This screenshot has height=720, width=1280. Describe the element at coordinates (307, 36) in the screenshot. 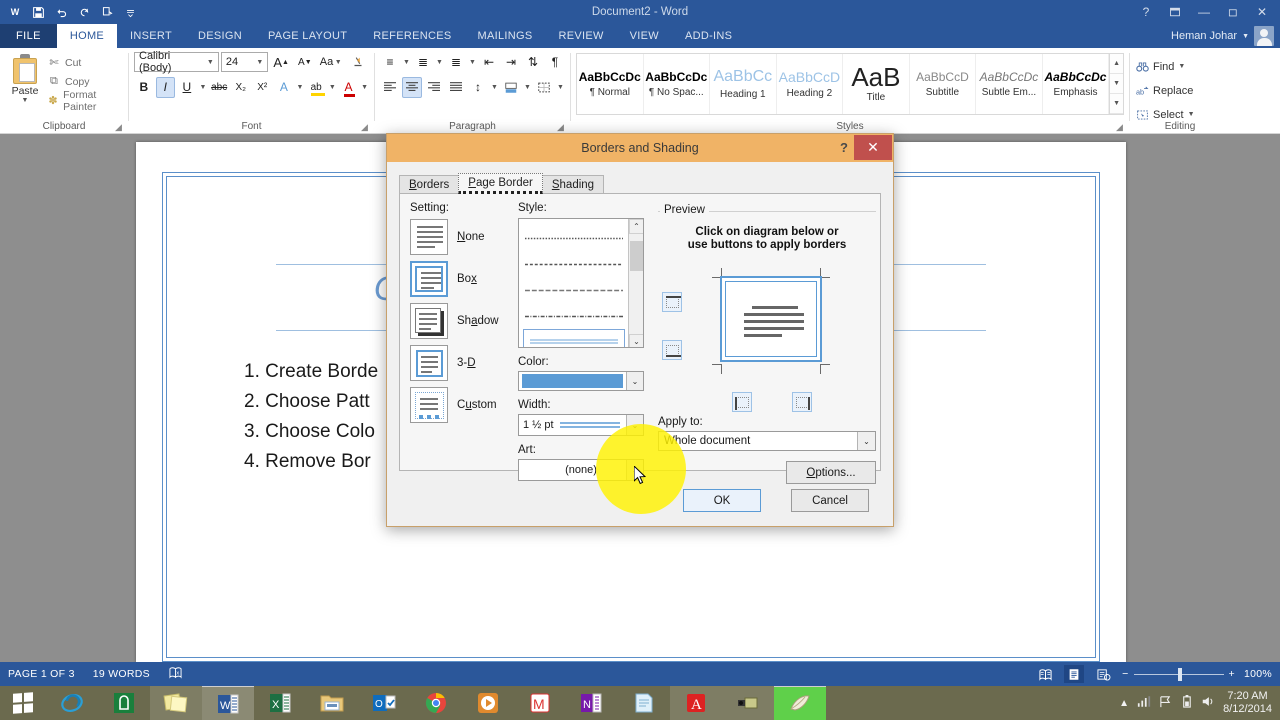

I see `tab-page-layout: PAGE LAYOUT` at that location.